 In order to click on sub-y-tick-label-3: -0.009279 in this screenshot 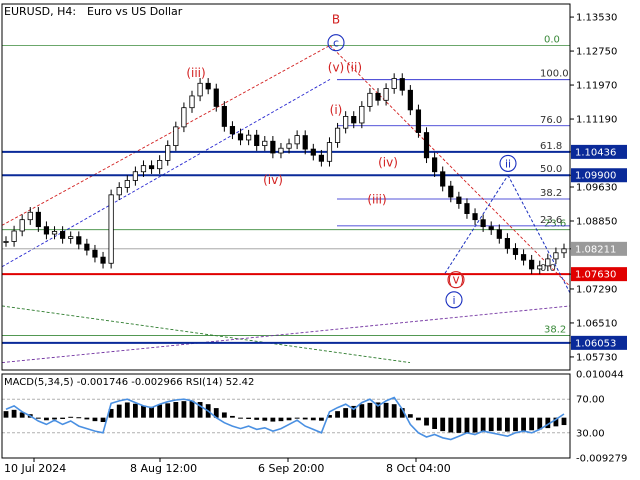, I will do `click(601, 459)`.